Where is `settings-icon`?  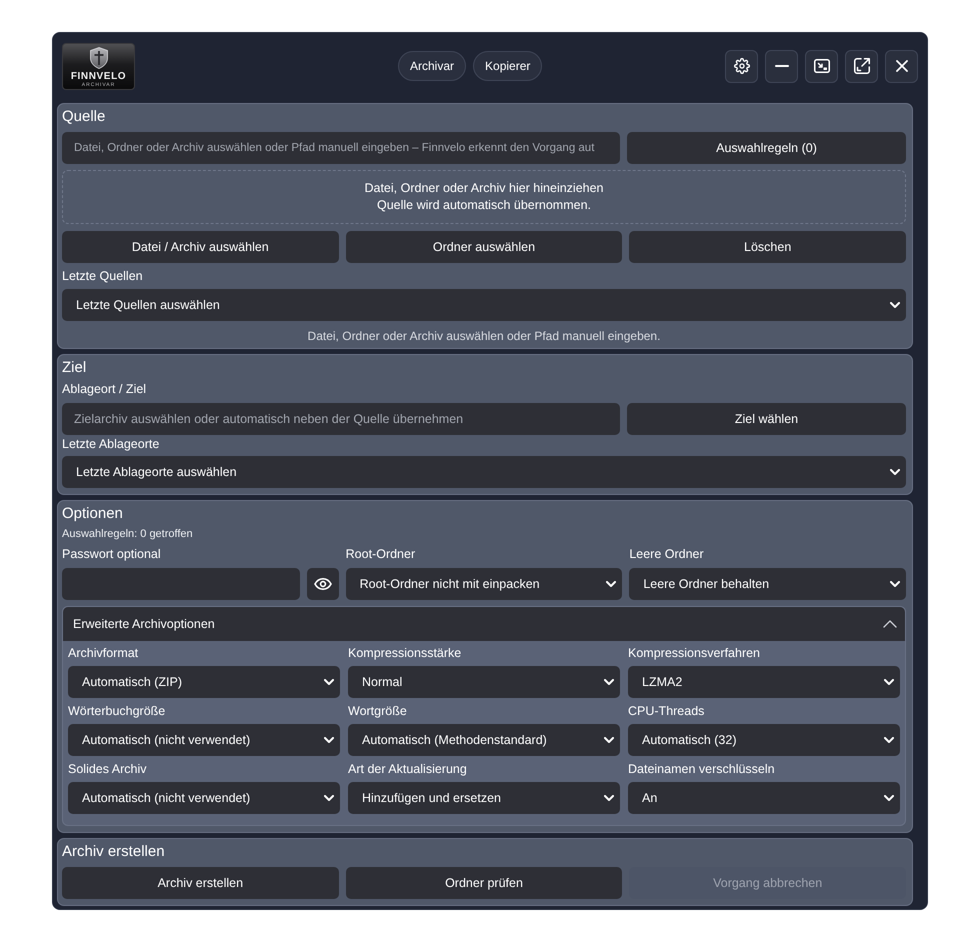
settings-icon is located at coordinates (742, 66).